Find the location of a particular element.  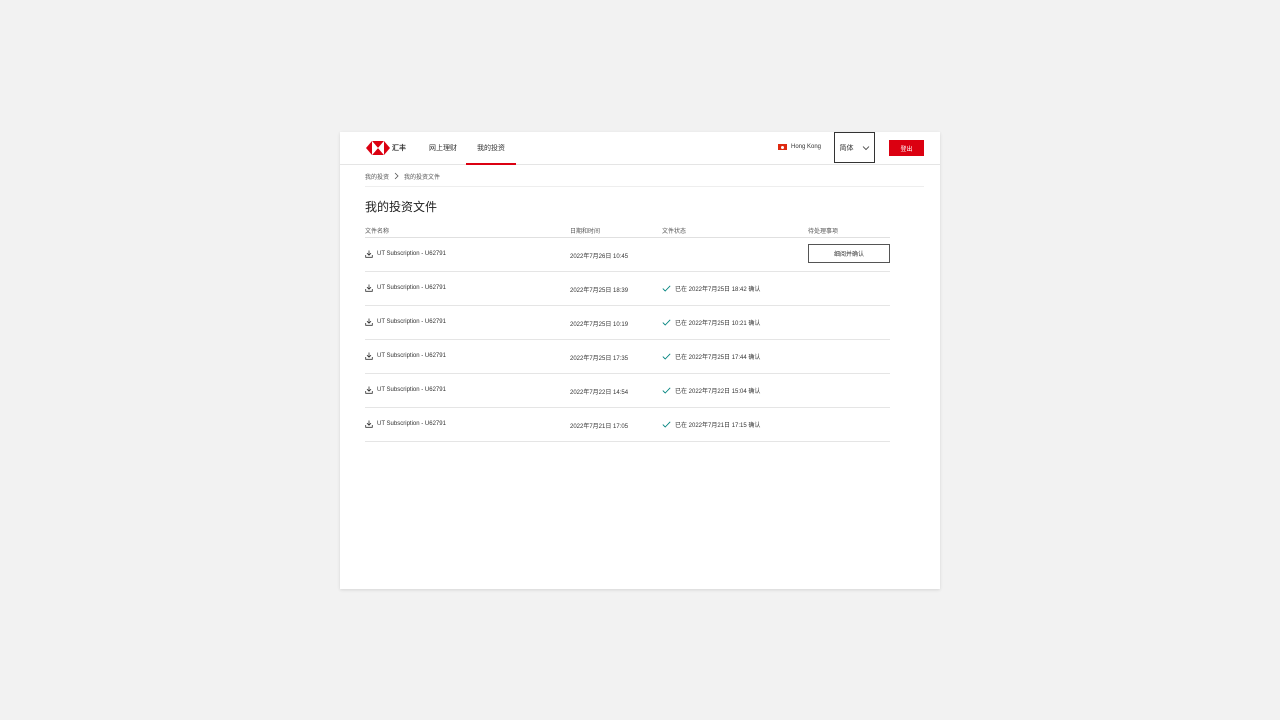

breadcrumb-current: 我的投资文件 is located at coordinates (422, 178).